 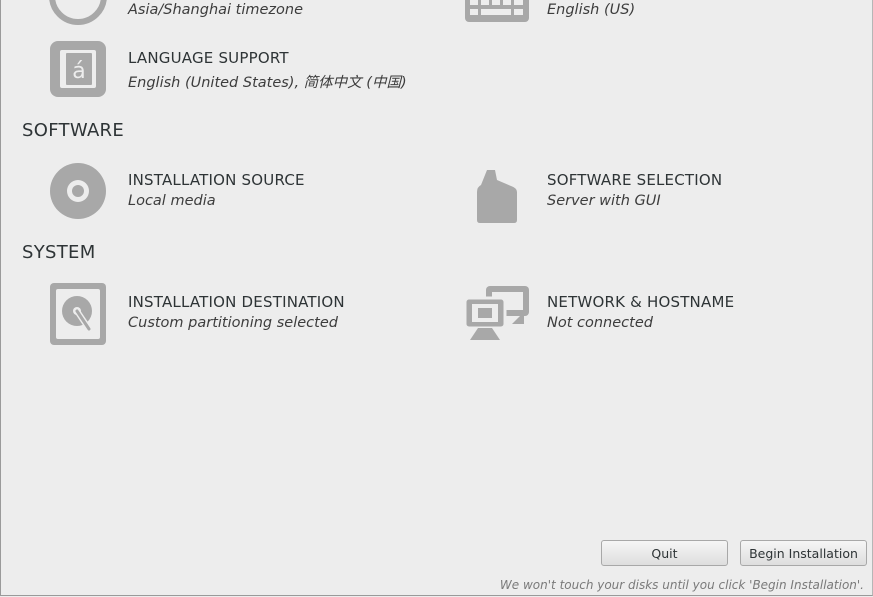 What do you see at coordinates (503, 200) in the screenshot?
I see `package-icon` at bounding box center [503, 200].